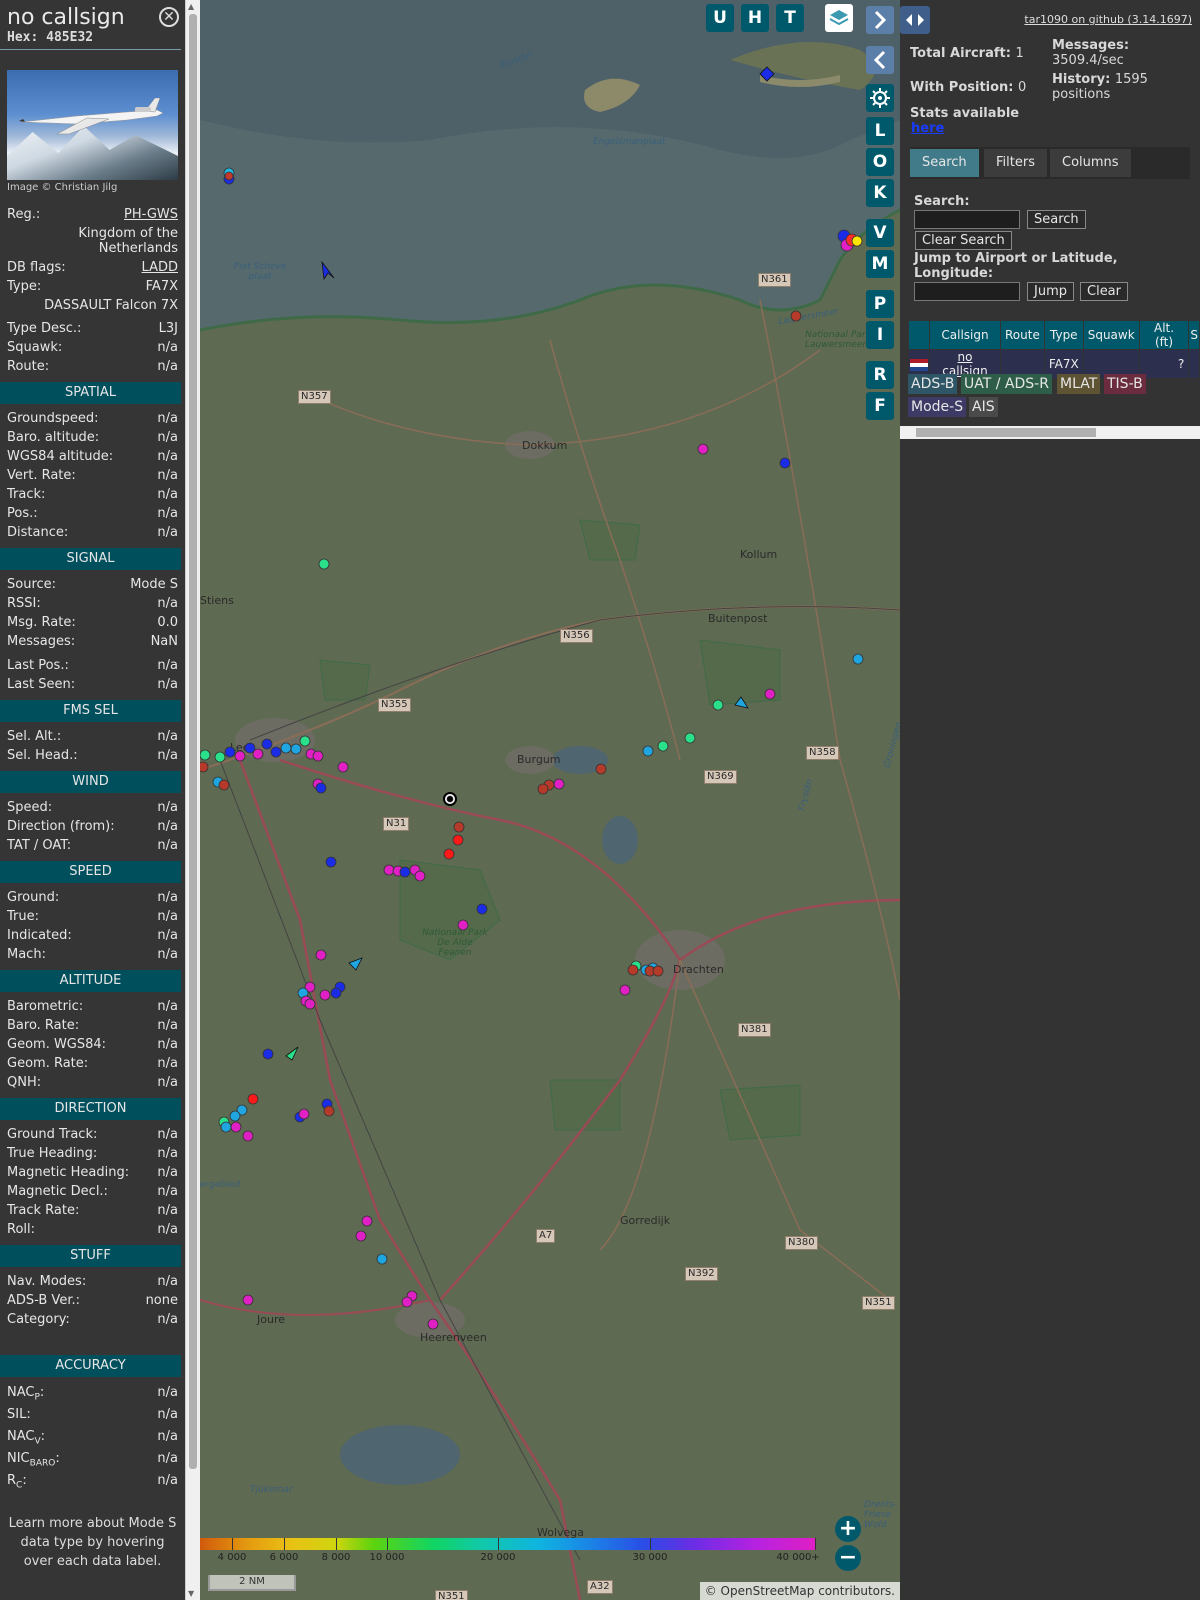 This screenshot has height=1600, width=1200. I want to click on info-row-label: SIL:, so click(19, 1415).